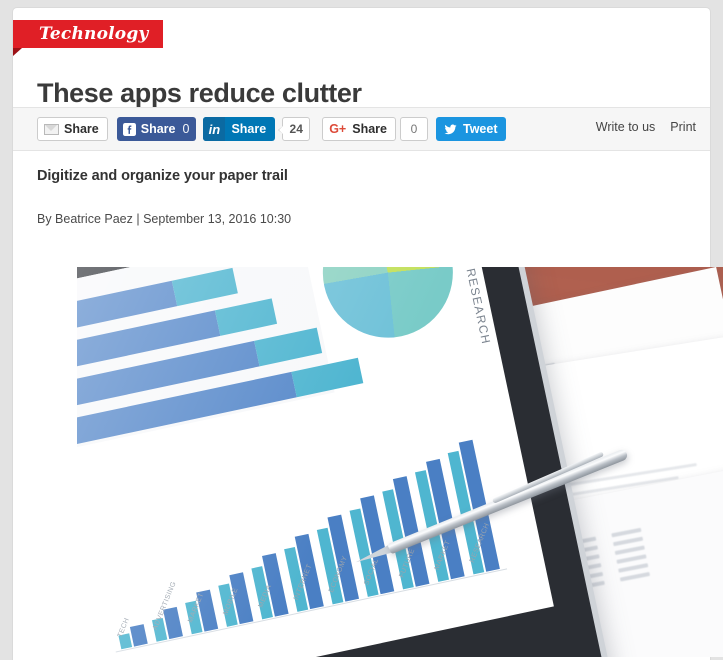 This screenshot has width=723, height=660. I want to click on twitter-bird-icon, so click(450, 129).